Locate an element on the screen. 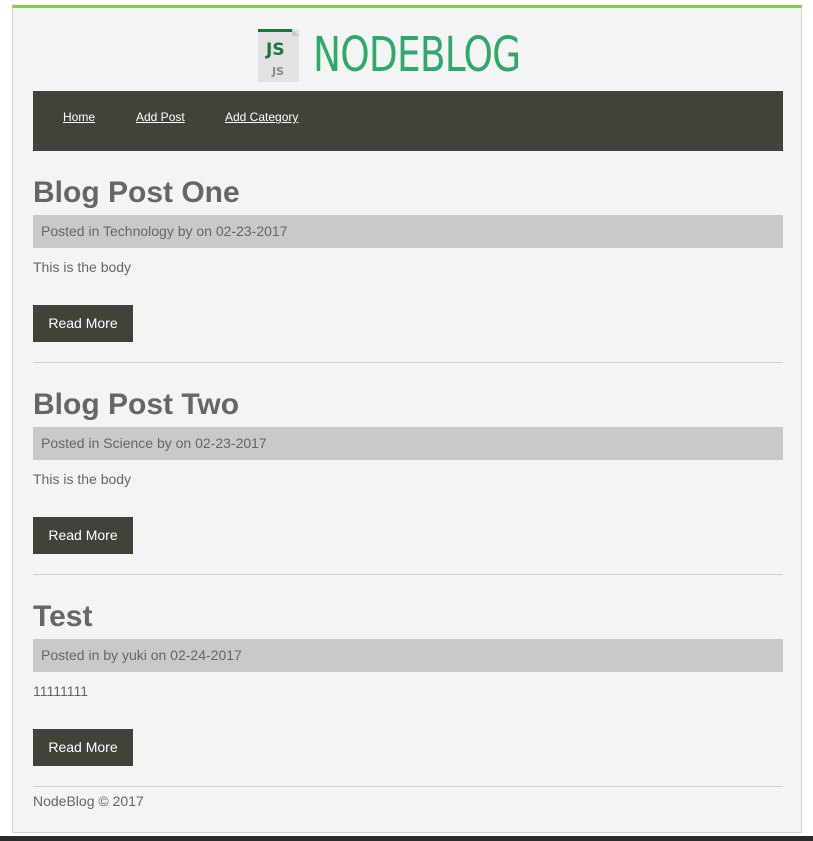 This screenshot has height=841, width=813. post-title: Blog Post Two is located at coordinates (136, 405).